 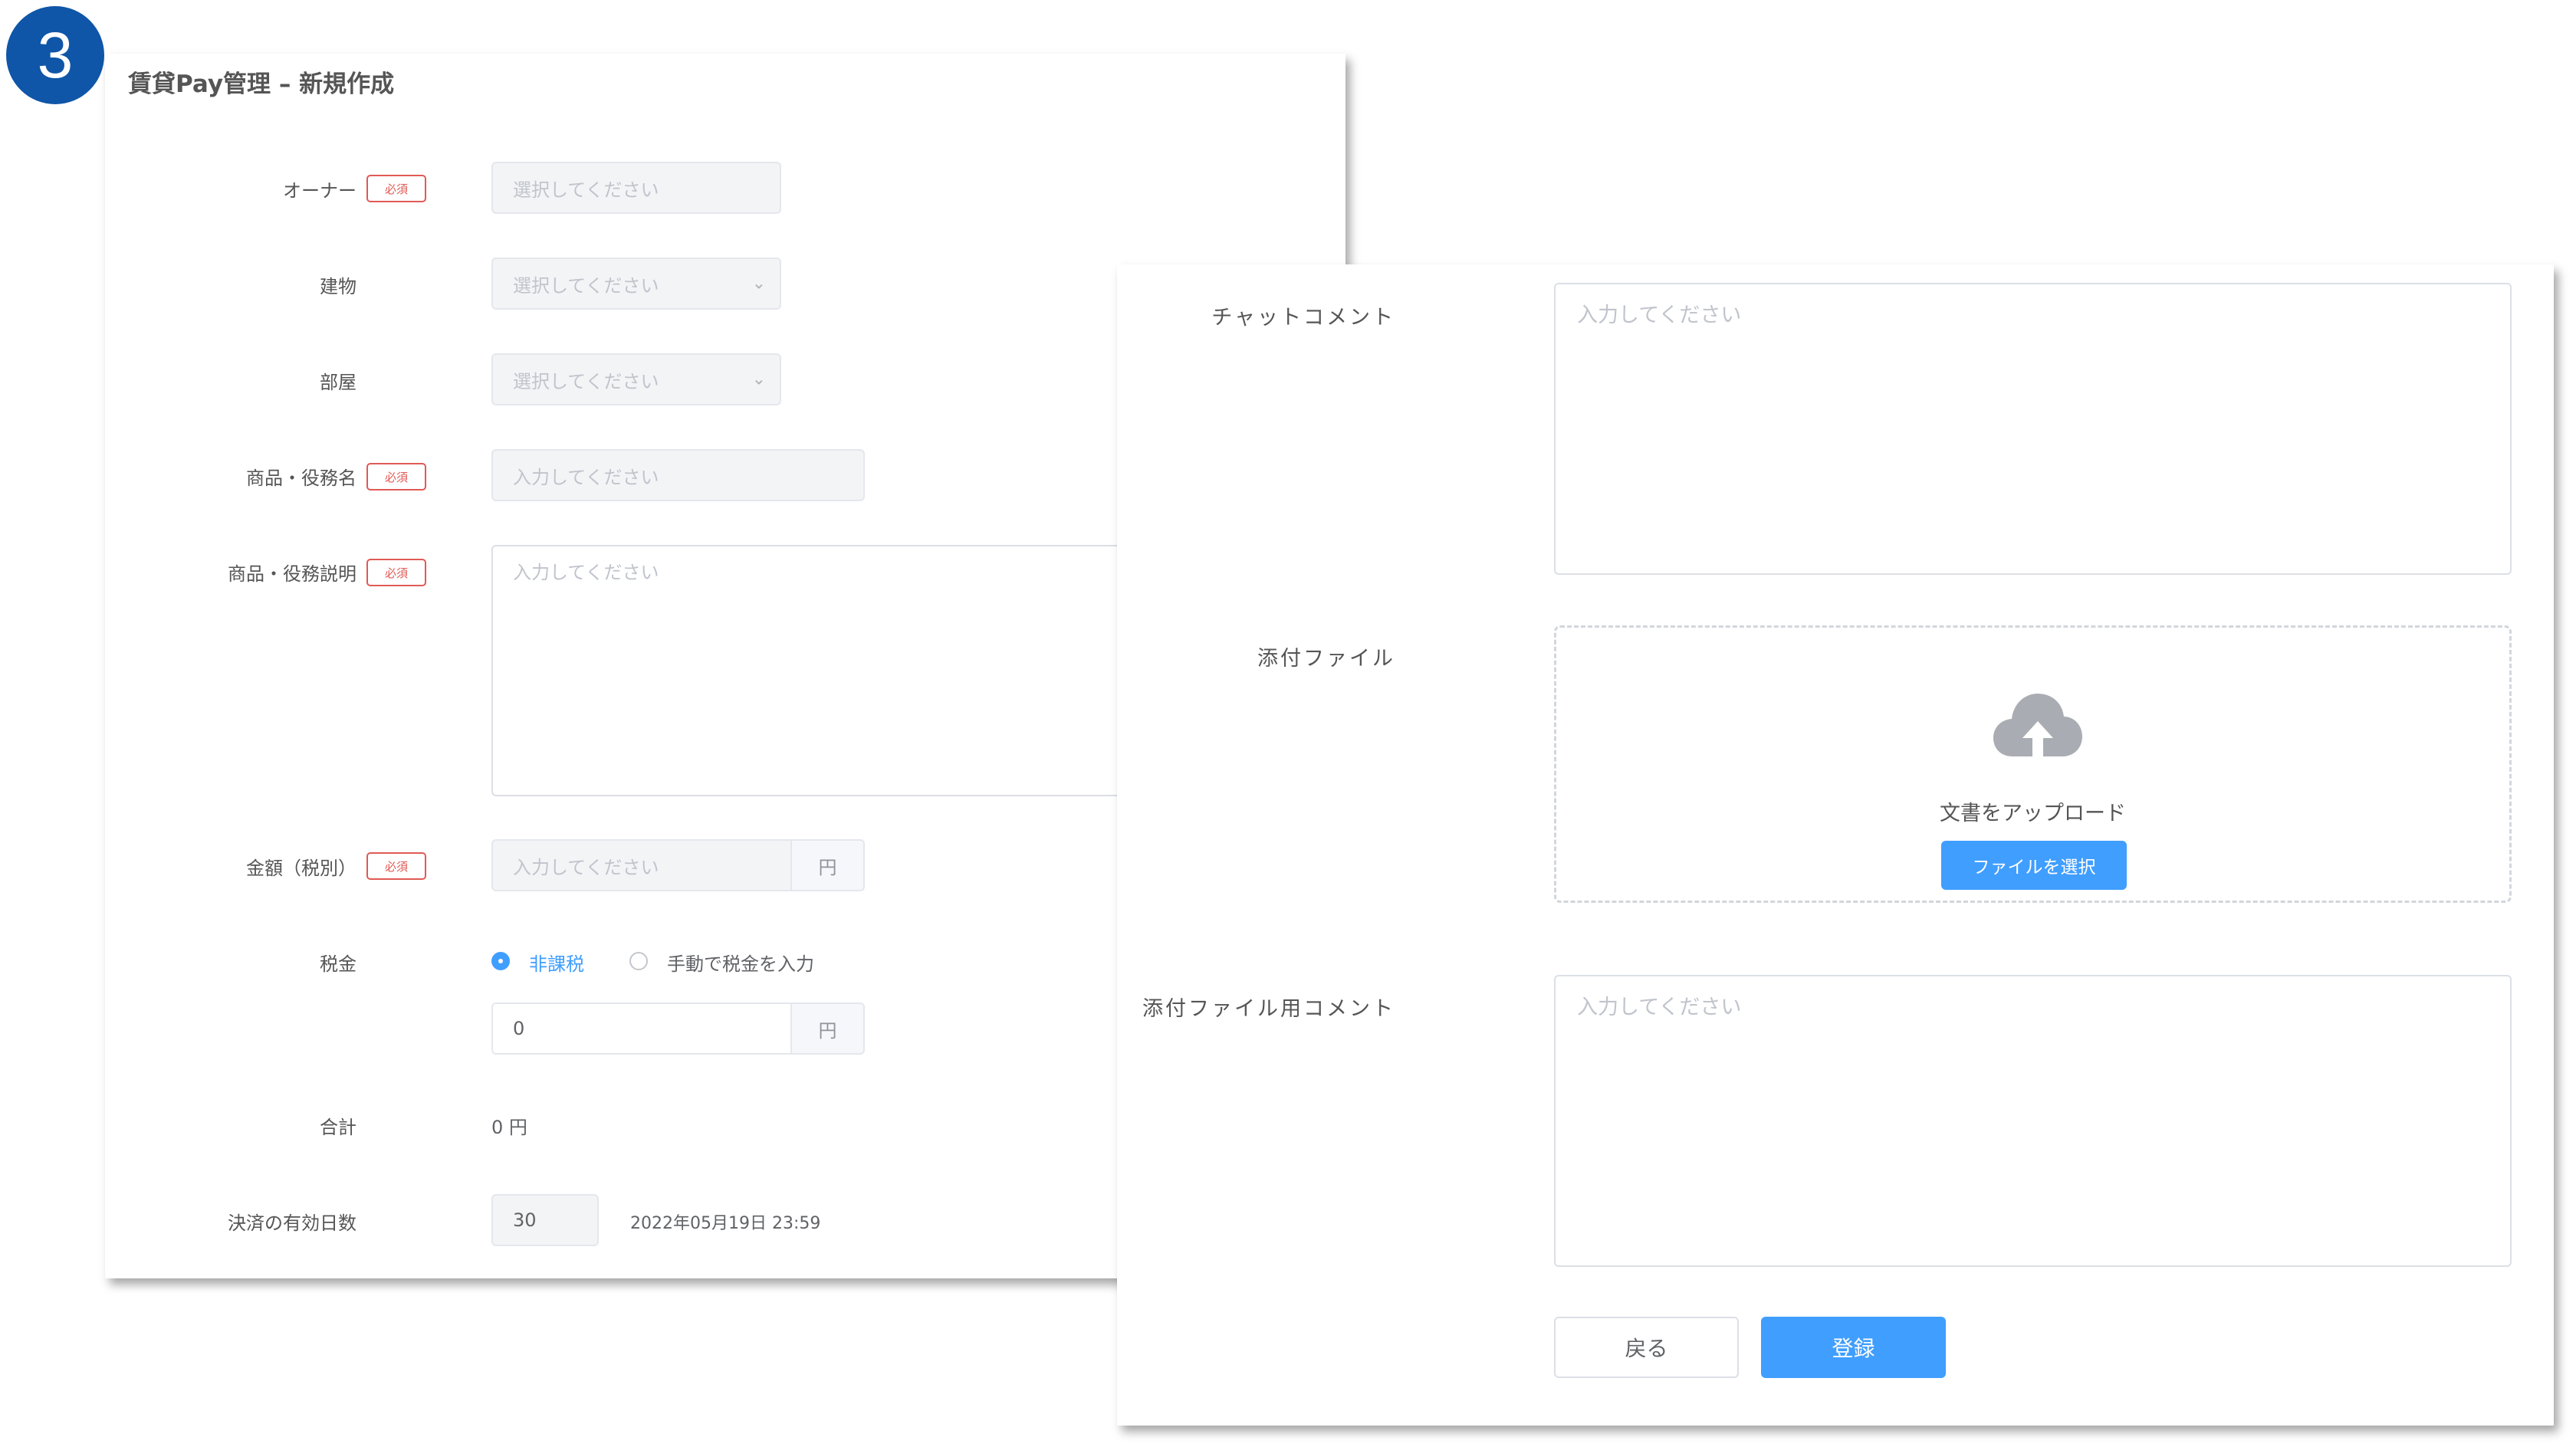 What do you see at coordinates (2033, 1121) in the screenshot?
I see `attachment-comment-textarea: 入力してください` at bounding box center [2033, 1121].